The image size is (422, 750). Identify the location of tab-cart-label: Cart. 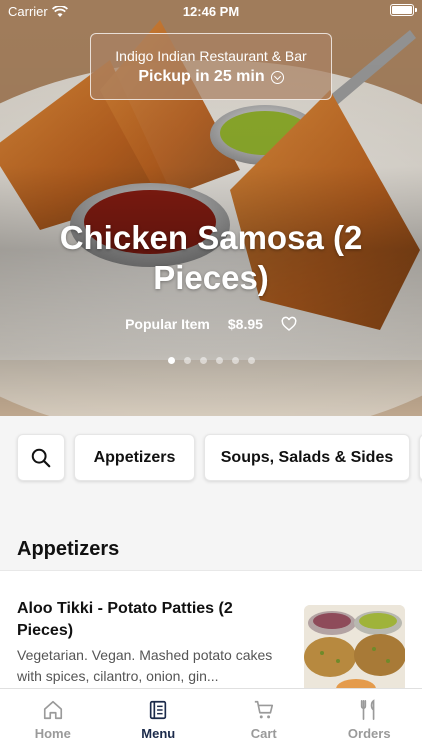
(263, 733).